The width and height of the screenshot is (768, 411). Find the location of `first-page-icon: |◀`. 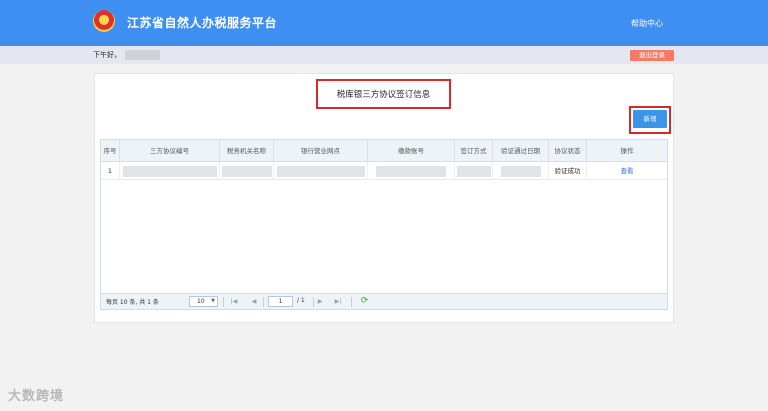

first-page-icon: |◀ is located at coordinates (234, 301).